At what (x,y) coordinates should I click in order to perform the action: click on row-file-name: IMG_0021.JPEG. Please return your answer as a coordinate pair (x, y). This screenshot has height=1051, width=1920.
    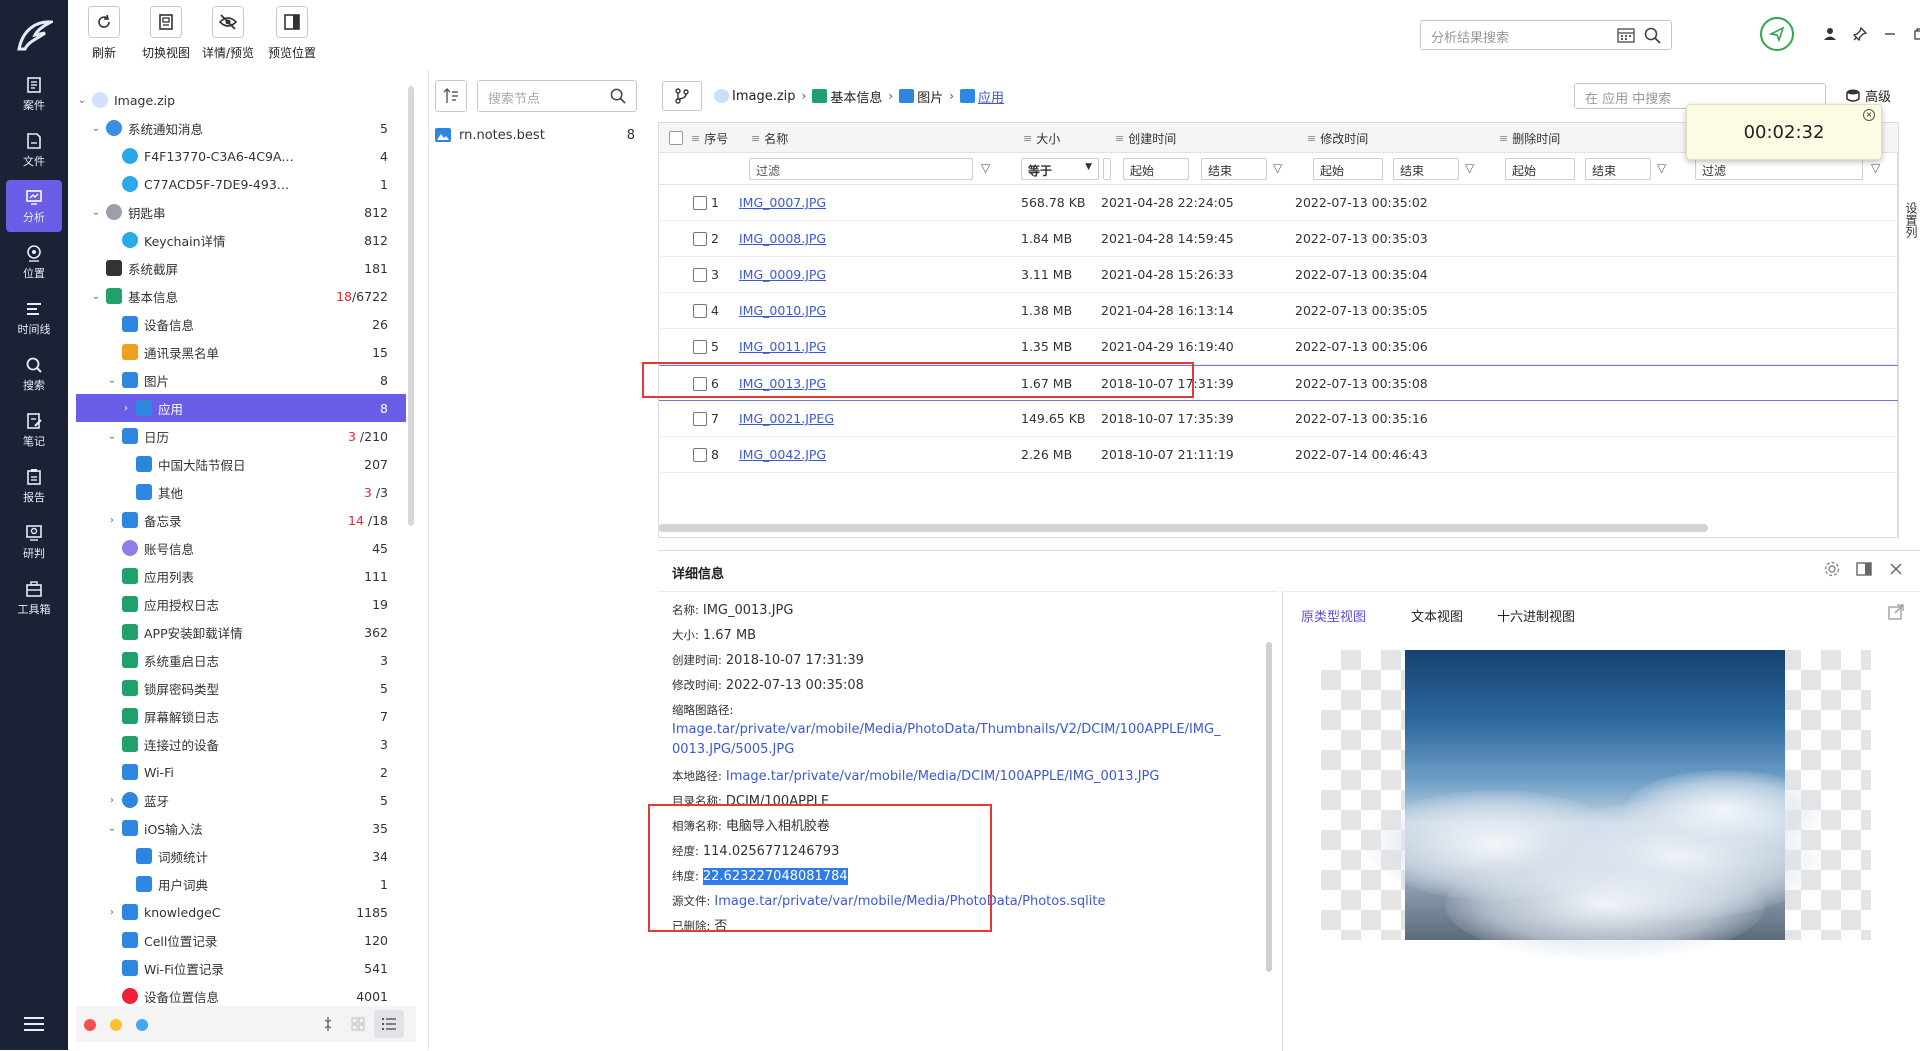
    Looking at the image, I should click on (786, 418).